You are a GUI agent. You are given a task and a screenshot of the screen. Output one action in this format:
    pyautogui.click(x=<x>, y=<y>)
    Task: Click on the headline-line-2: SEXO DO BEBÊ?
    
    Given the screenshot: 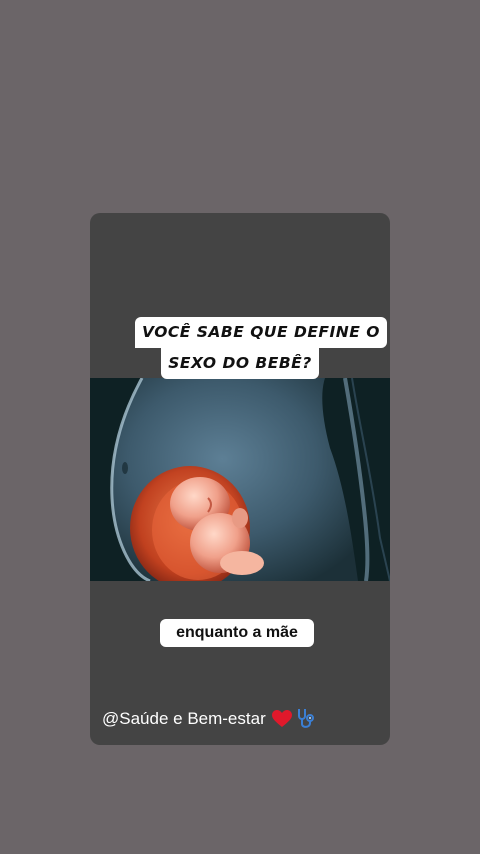 What is the action you would take?
    pyautogui.click(x=240, y=363)
    